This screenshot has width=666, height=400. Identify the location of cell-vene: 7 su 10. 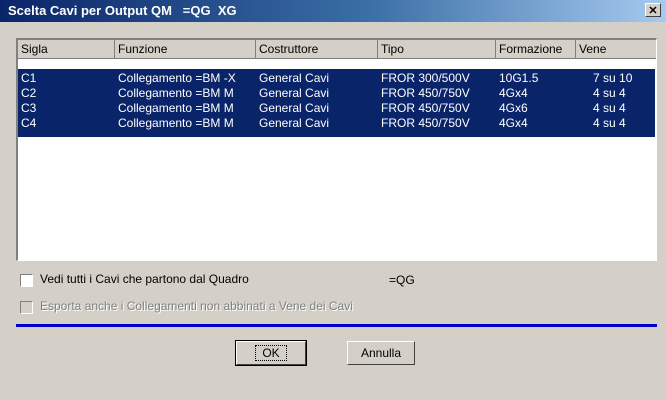
(613, 78).